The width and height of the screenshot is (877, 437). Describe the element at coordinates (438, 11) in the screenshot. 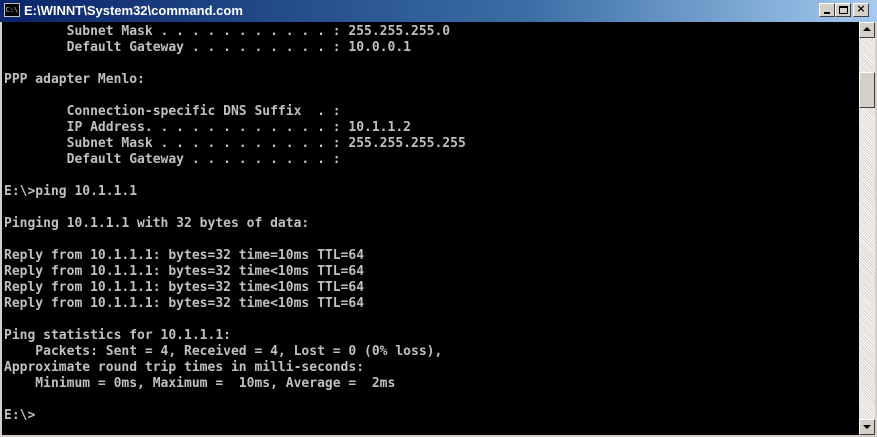

I see `title-bar: C:\ E:\WINNT\System32\command.com ×` at that location.